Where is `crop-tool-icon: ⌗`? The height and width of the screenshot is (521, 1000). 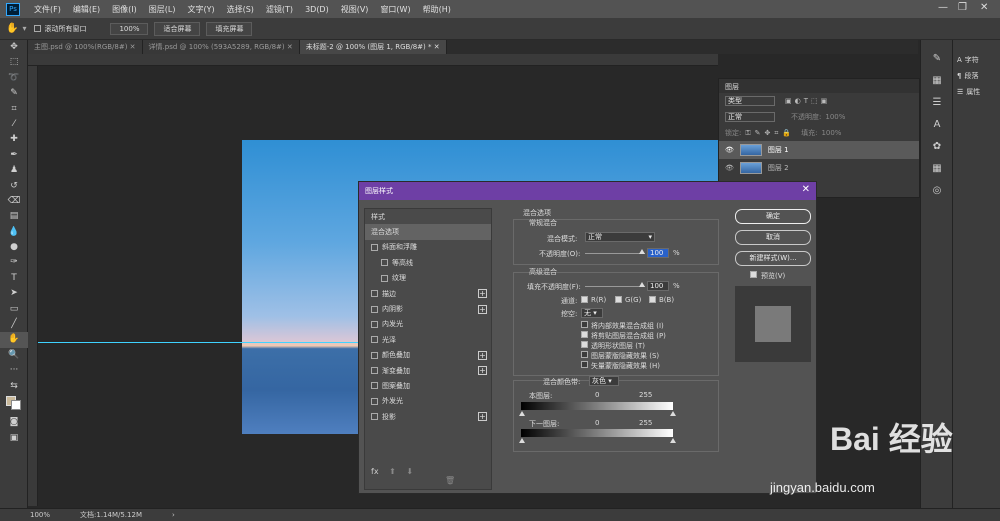
crop-tool-icon: ⌗ is located at coordinates (14, 109).